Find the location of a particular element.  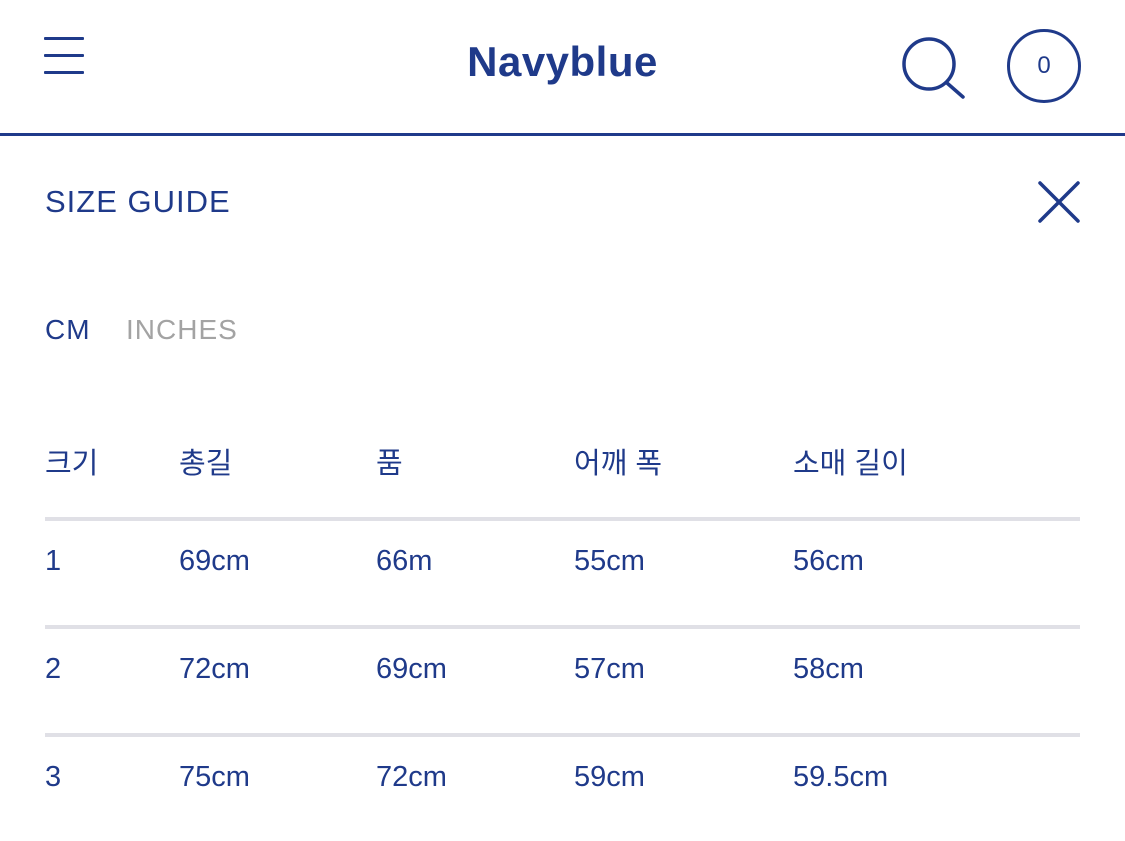

column-header-shoulder: 어깨 폭 is located at coordinates (618, 464).